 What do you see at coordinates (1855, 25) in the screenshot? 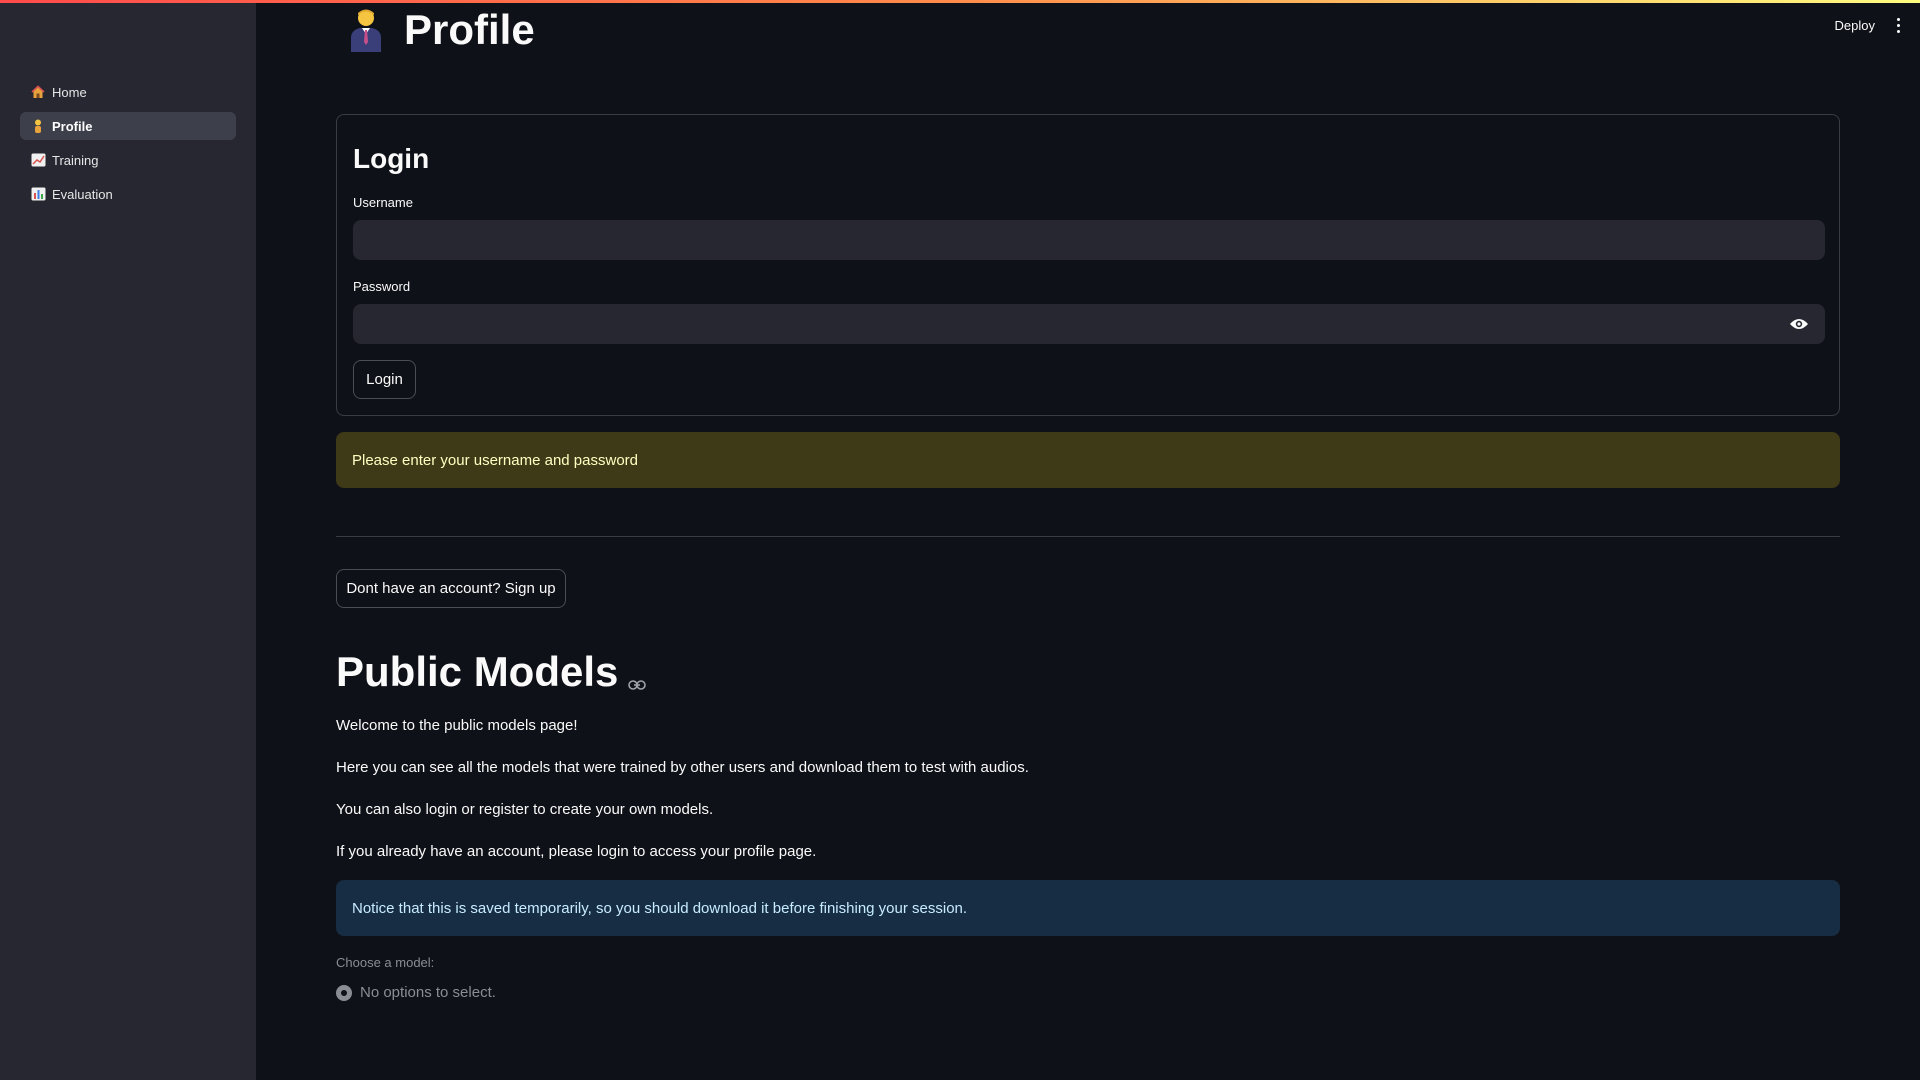
I see `deploy-button: Deploy` at bounding box center [1855, 25].